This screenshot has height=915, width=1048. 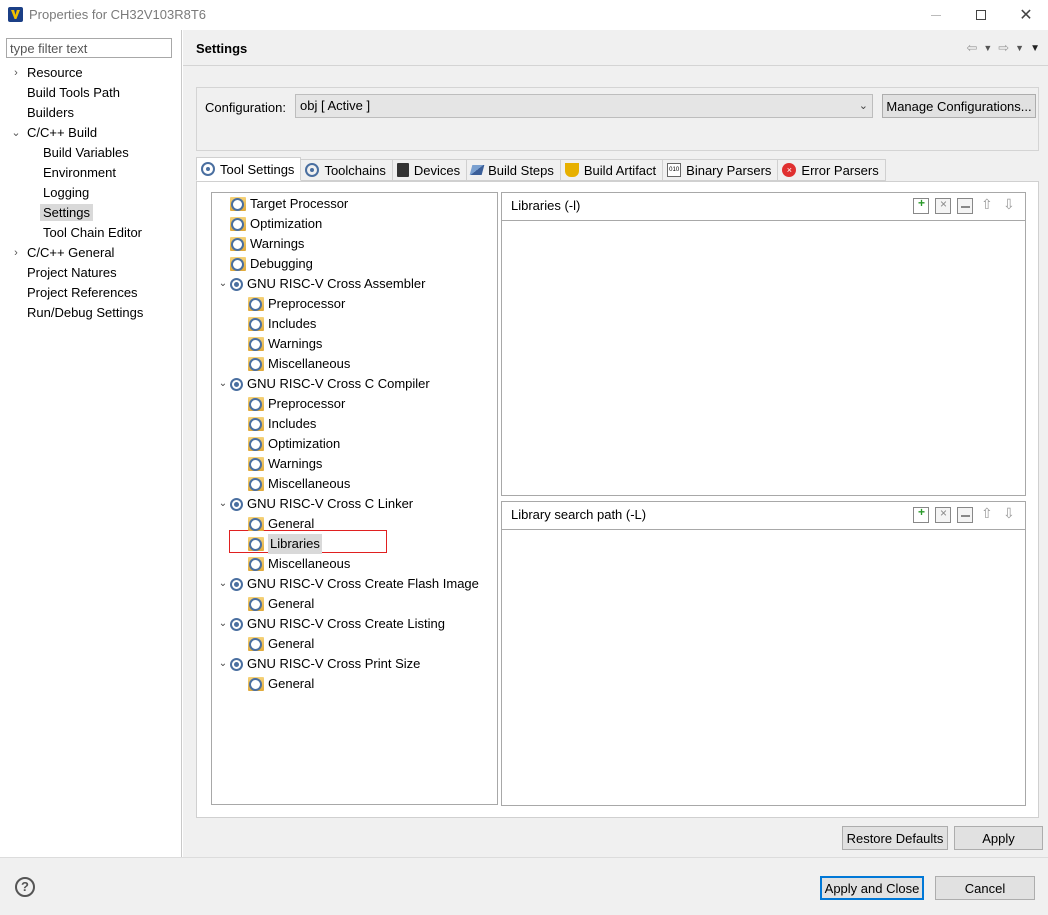 I want to click on nav-item: Project References, so click(x=82, y=293).